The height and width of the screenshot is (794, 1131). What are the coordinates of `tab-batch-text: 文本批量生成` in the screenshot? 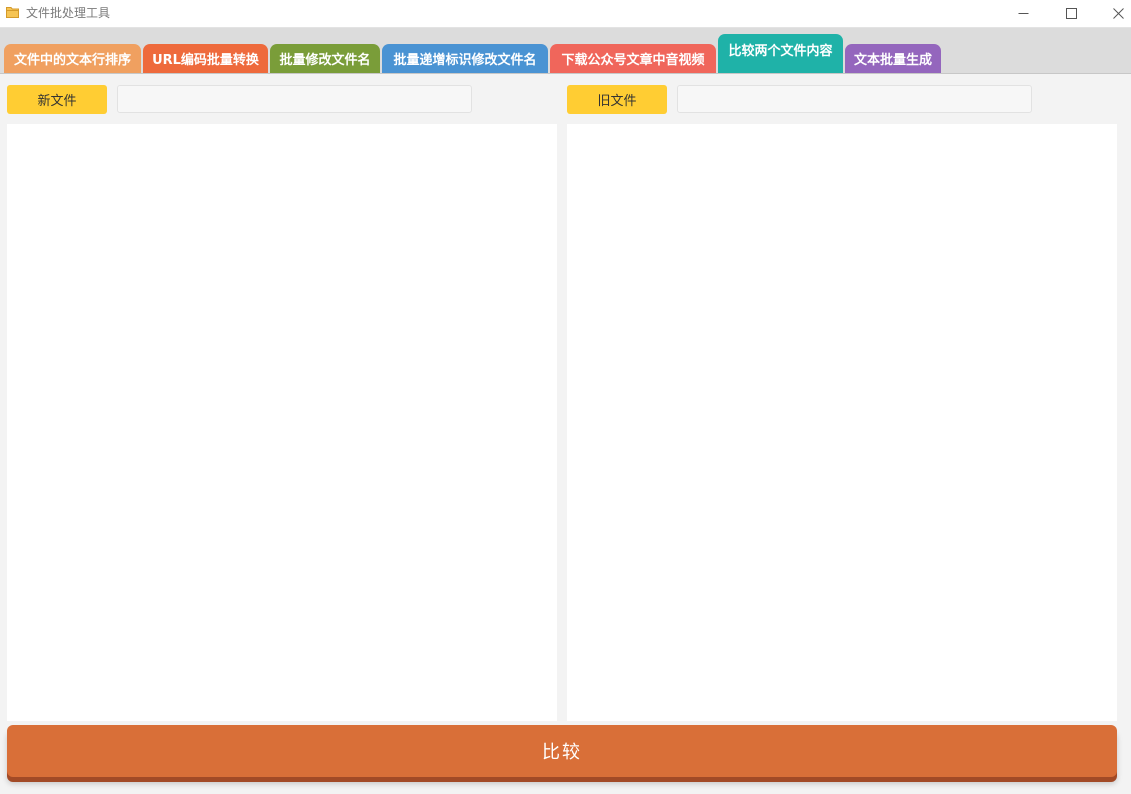 It's located at (893, 58).